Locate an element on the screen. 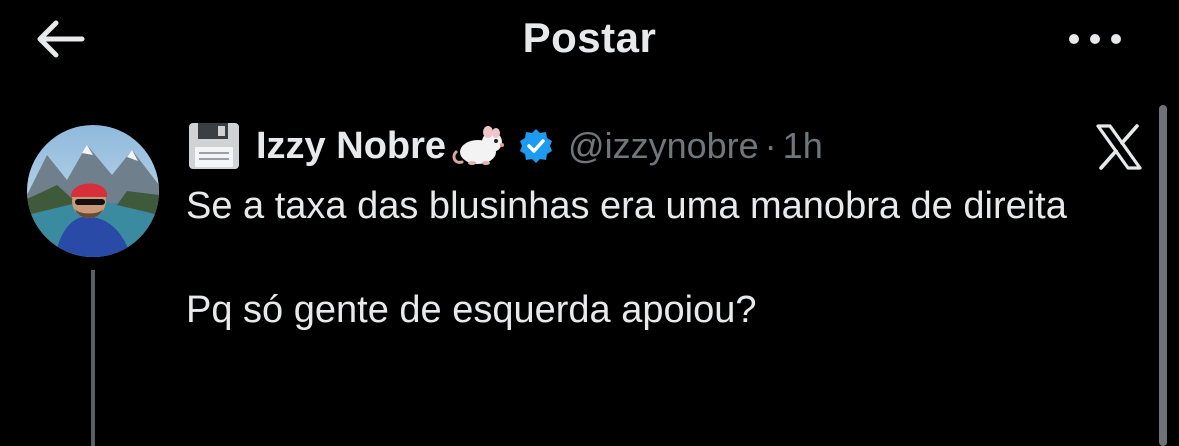  page-title: Postar is located at coordinates (589, 37).